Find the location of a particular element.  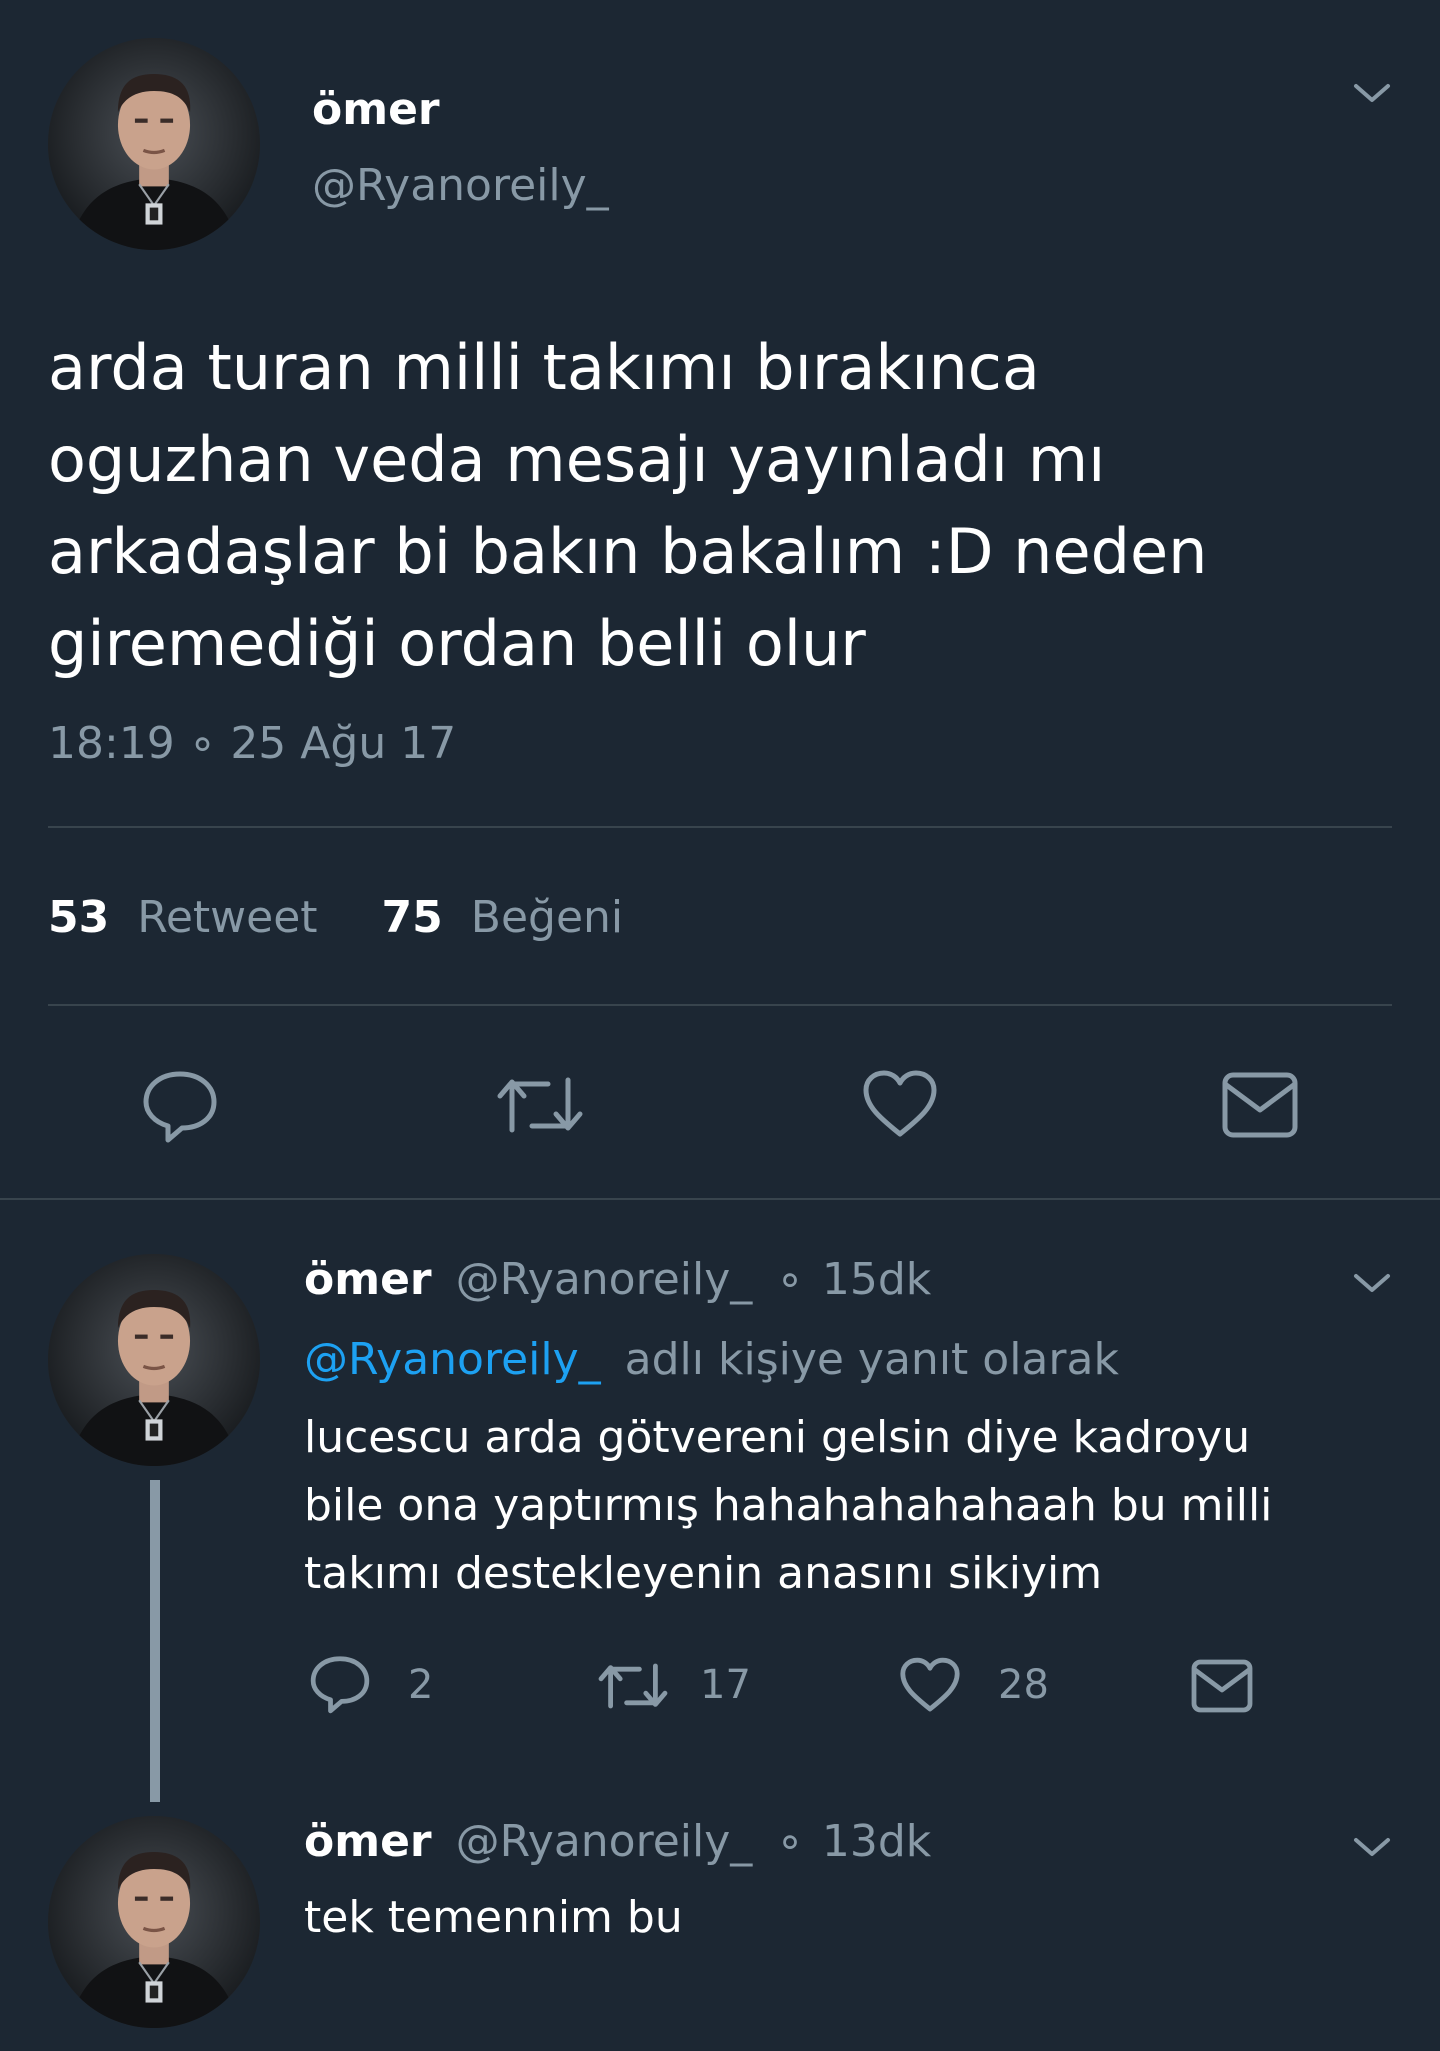

reply-text-line: tek temennim bu is located at coordinates (493, 1917).